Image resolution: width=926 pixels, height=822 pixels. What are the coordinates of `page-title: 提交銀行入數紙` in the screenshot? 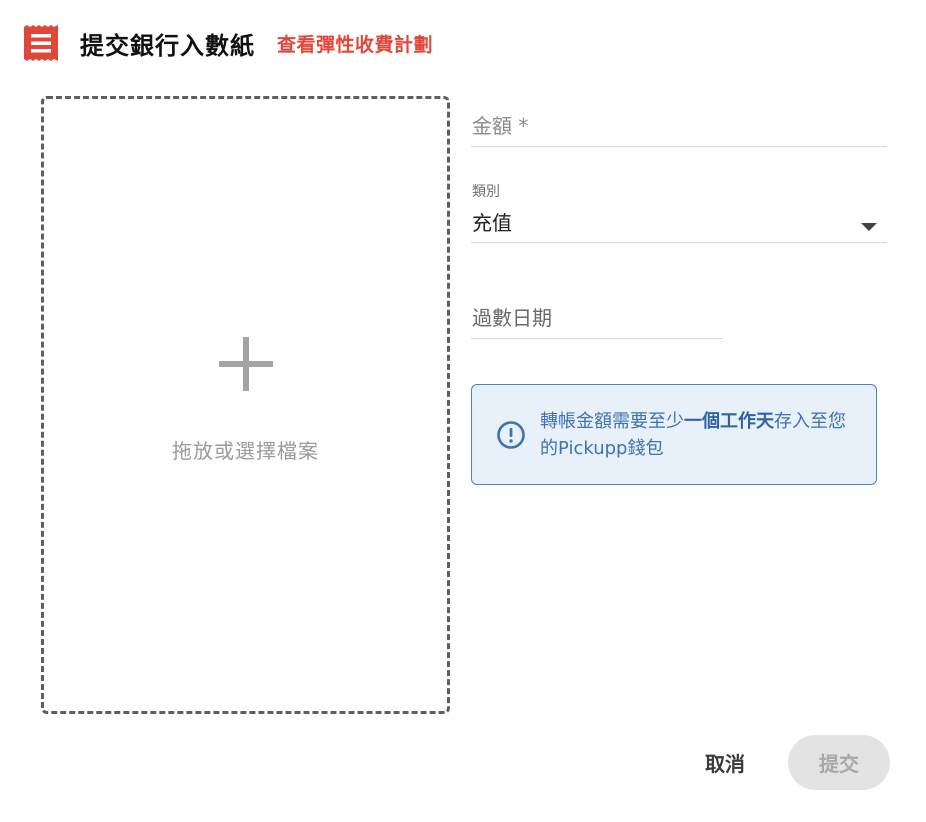 It's located at (167, 45).